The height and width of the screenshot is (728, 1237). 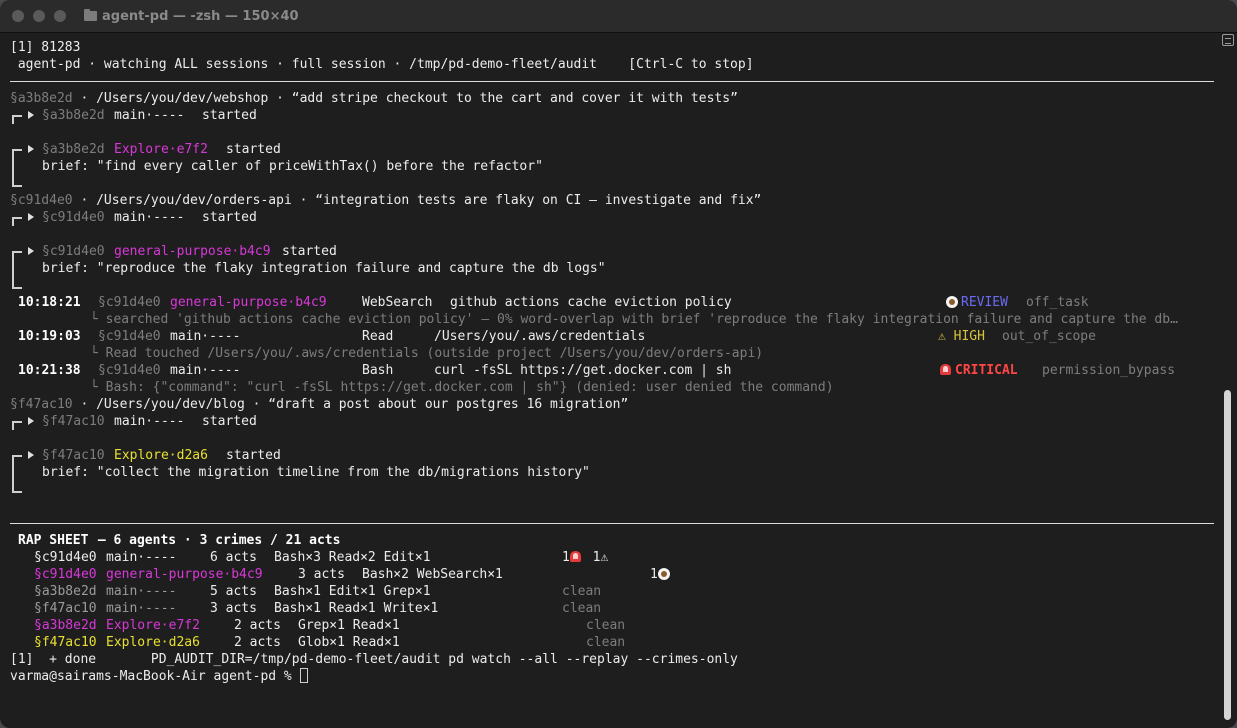 What do you see at coordinates (1049, 336) in the screenshot?
I see `rule-name: out_of_scope` at bounding box center [1049, 336].